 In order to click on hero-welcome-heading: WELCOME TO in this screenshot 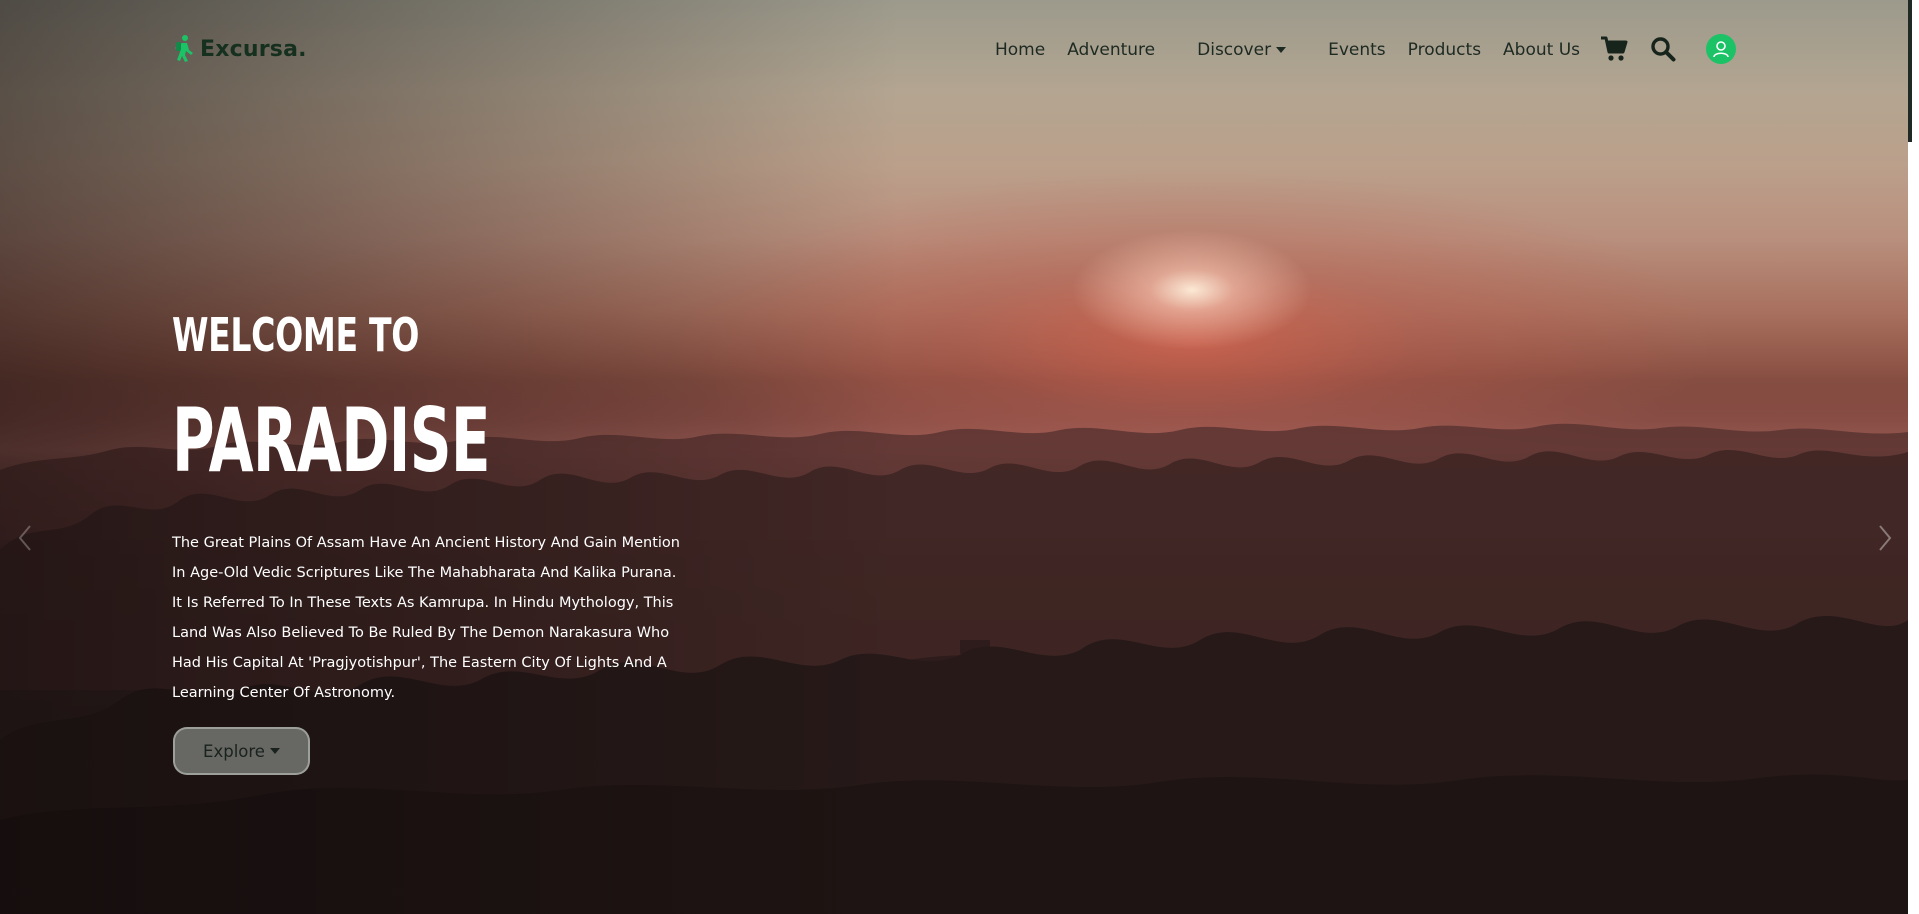, I will do `click(295, 335)`.